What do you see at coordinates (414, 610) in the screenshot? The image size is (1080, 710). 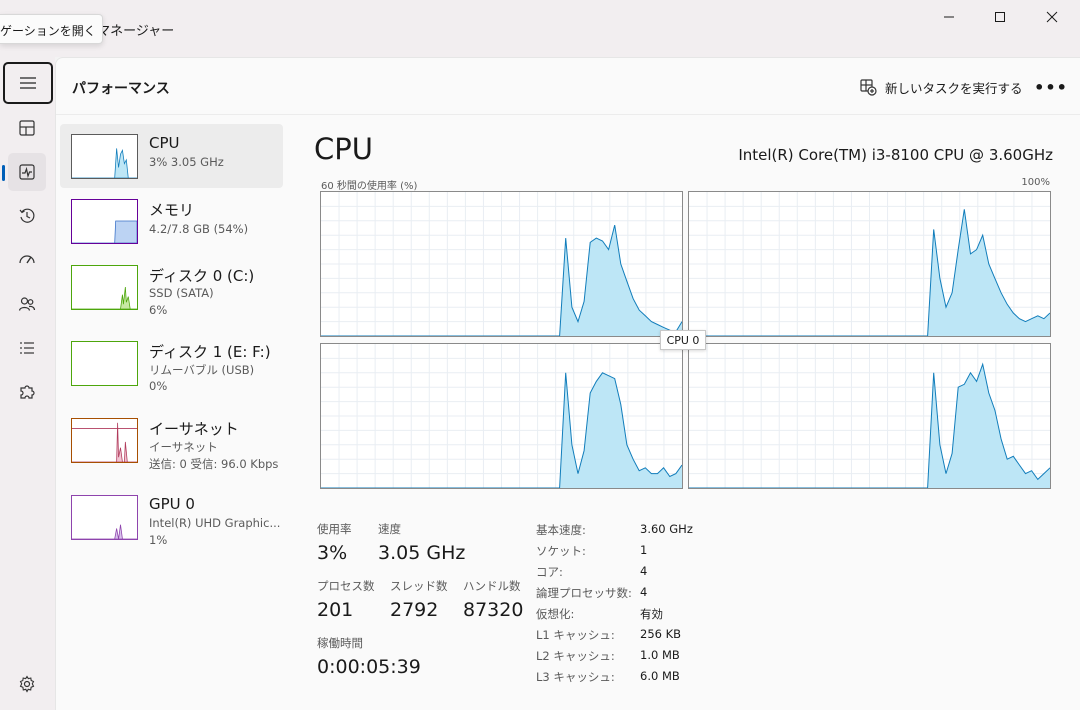 I see `thread-count-value: 2792` at bounding box center [414, 610].